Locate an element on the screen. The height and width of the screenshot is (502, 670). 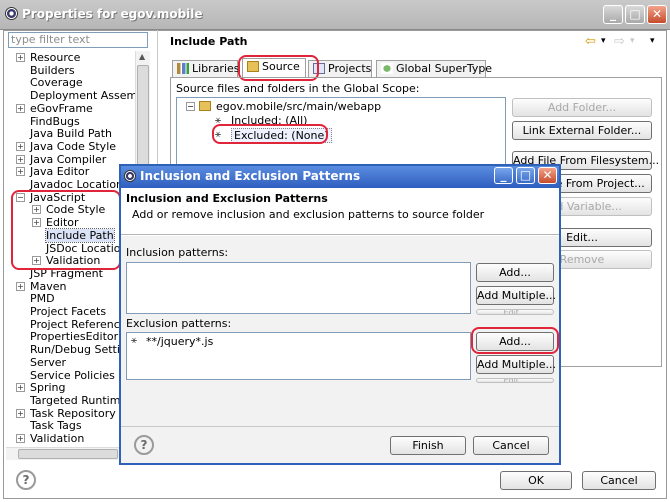
tree-item-resource: Resource is located at coordinates (55, 57).